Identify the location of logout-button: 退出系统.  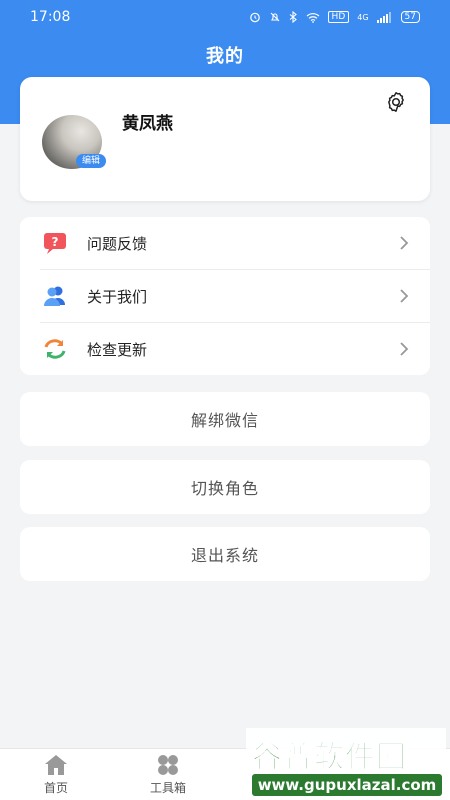
(225, 554).